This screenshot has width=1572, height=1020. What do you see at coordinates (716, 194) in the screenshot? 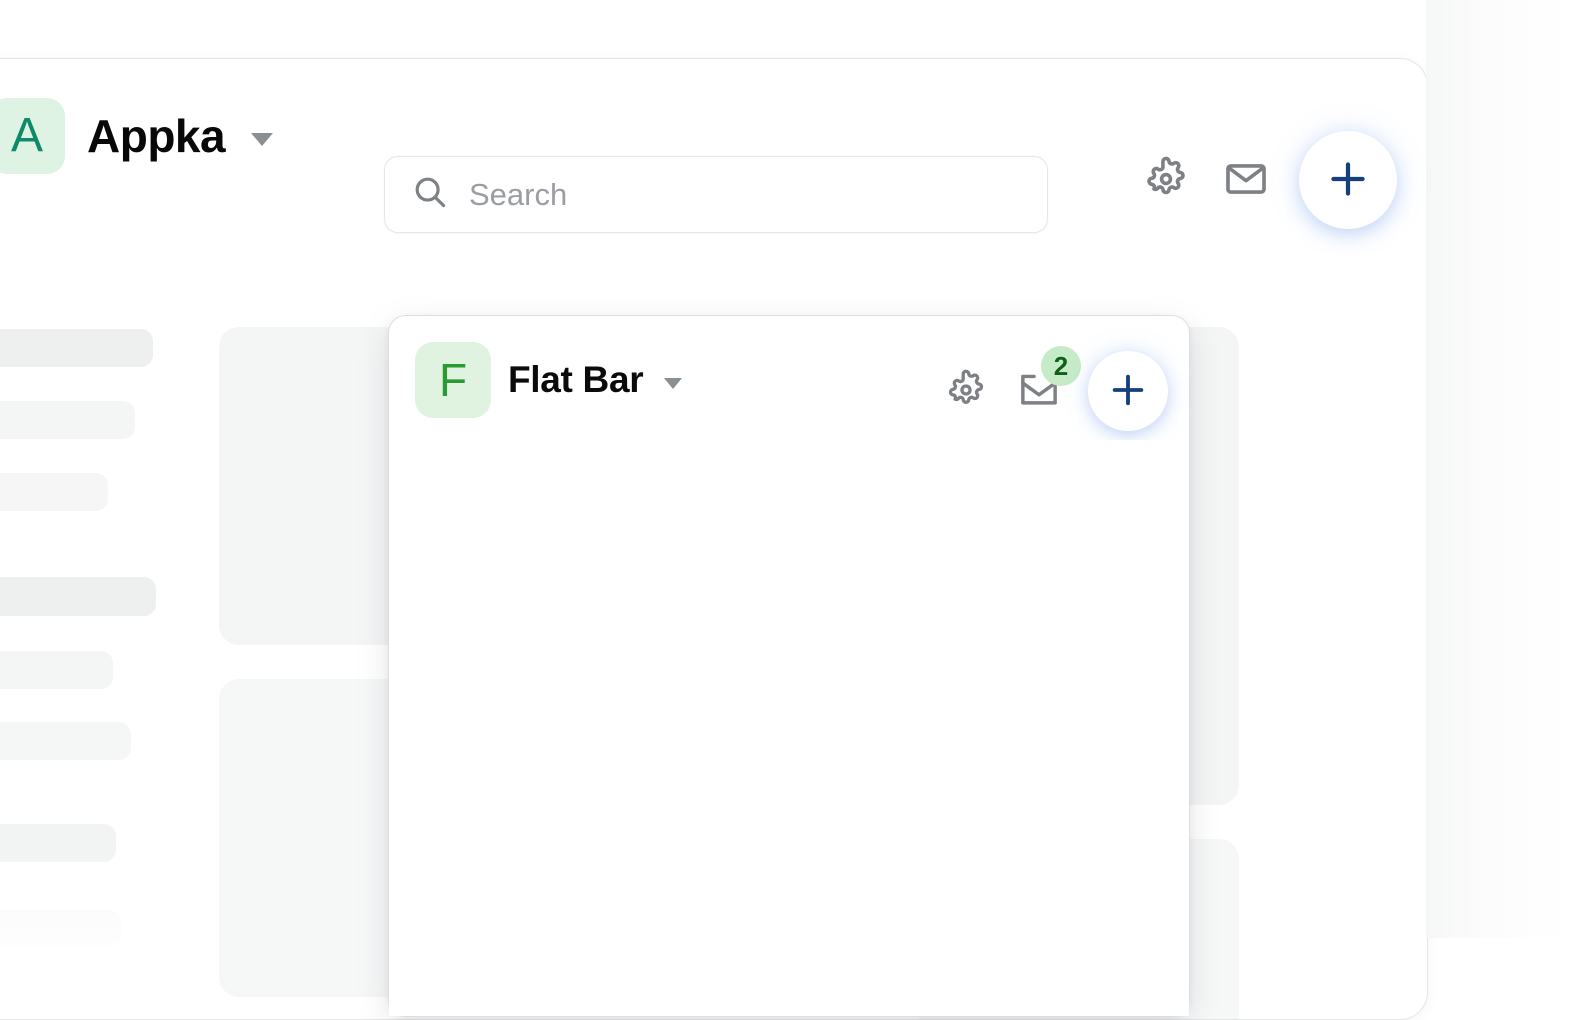
I see `search-bar: Search` at bounding box center [716, 194].